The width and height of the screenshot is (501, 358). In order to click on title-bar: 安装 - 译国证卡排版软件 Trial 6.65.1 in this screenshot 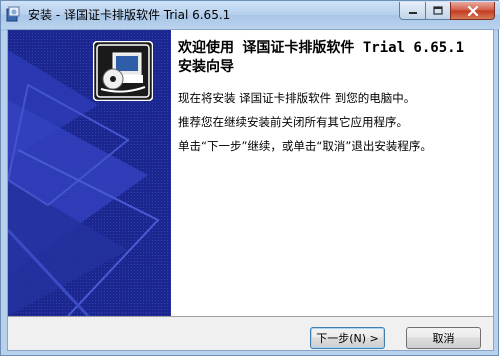, I will do `click(250, 15)`.